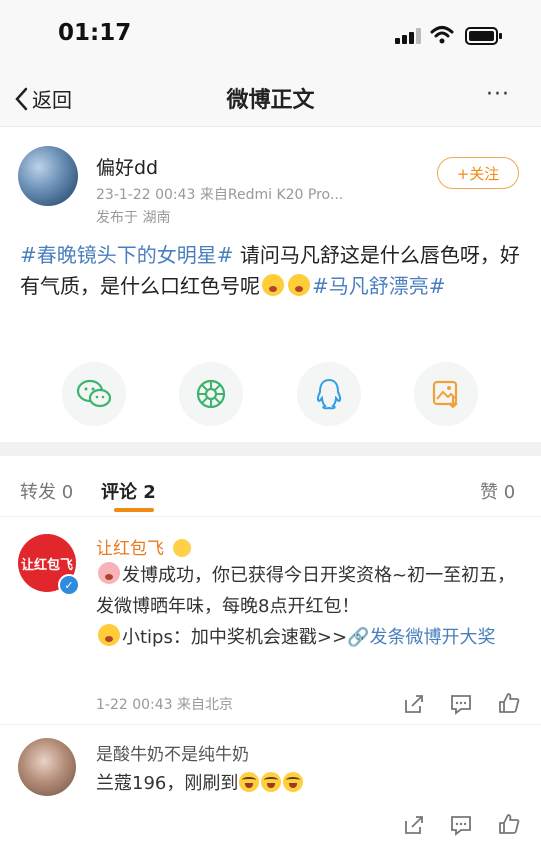  I want to click on comment-link: 发条微博开大奖, so click(432, 637).